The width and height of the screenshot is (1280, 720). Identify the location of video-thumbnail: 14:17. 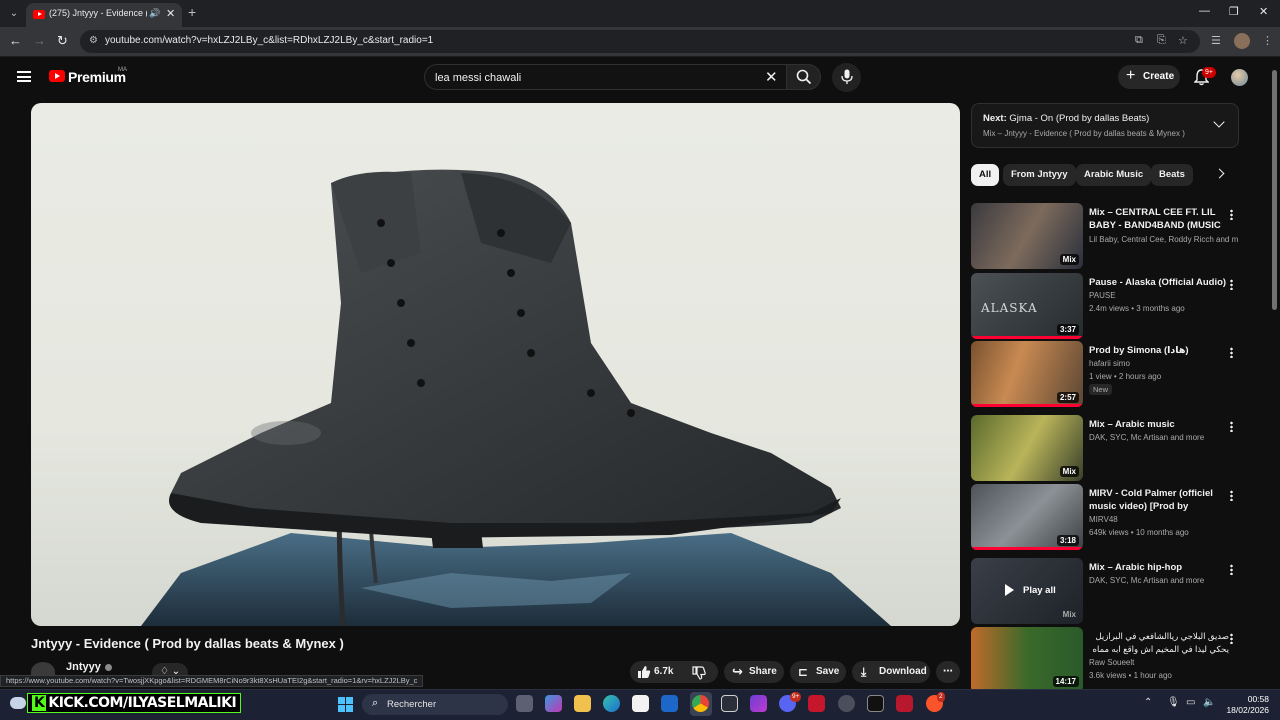
(1027, 658).